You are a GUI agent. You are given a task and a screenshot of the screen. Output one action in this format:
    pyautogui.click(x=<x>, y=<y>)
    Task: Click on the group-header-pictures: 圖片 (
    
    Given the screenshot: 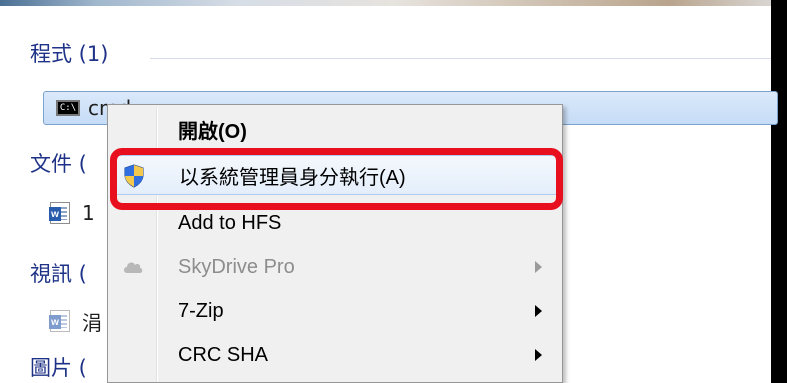 What is the action you would take?
    pyautogui.click(x=58, y=367)
    